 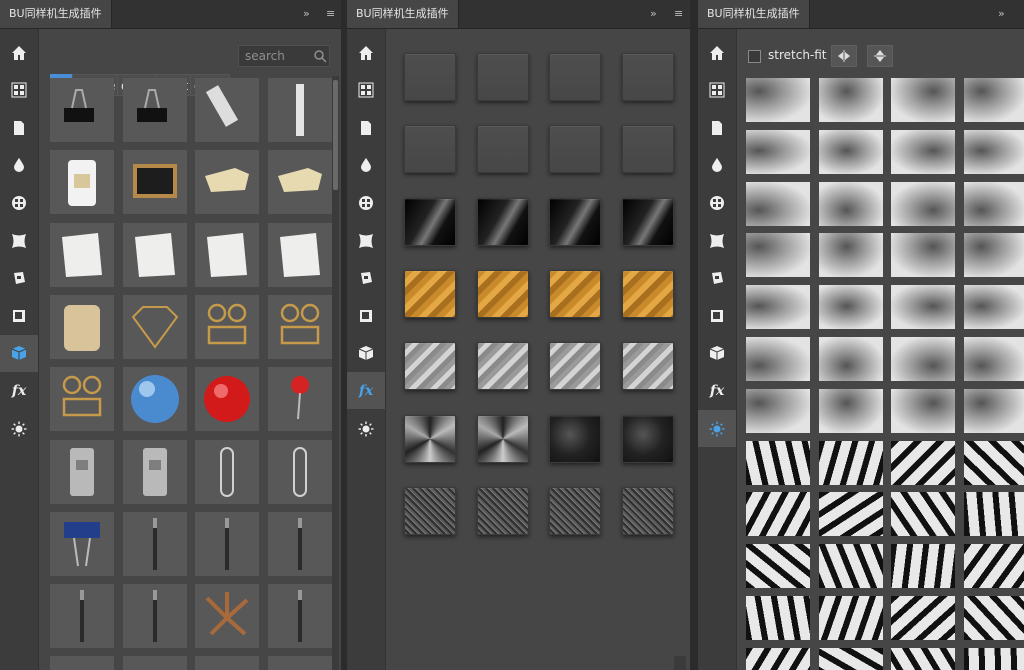 I want to click on panel-menu-icon: ≡, so click(x=330, y=14).